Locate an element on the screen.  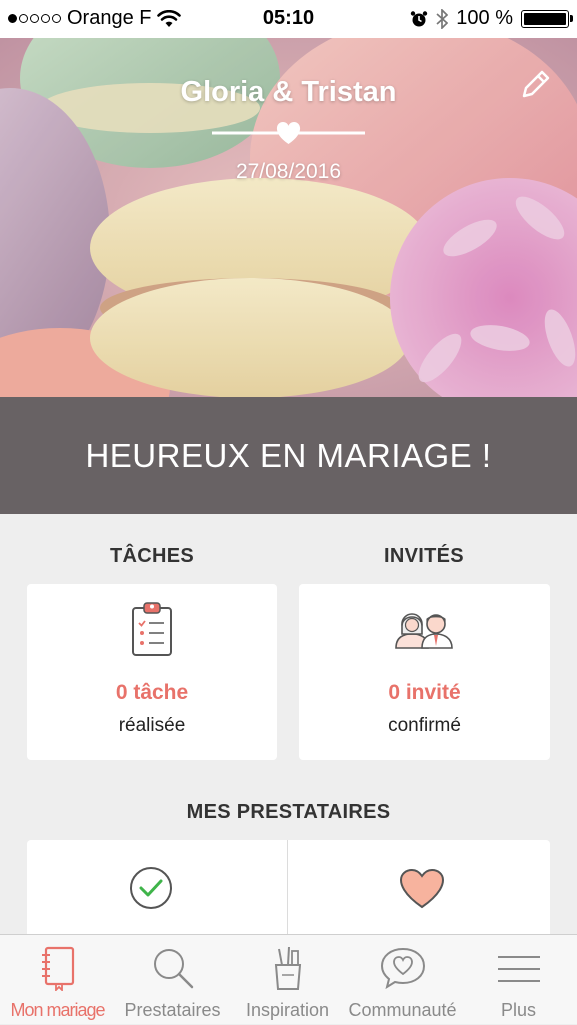
status-right: 100 % is located at coordinates (491, 18).